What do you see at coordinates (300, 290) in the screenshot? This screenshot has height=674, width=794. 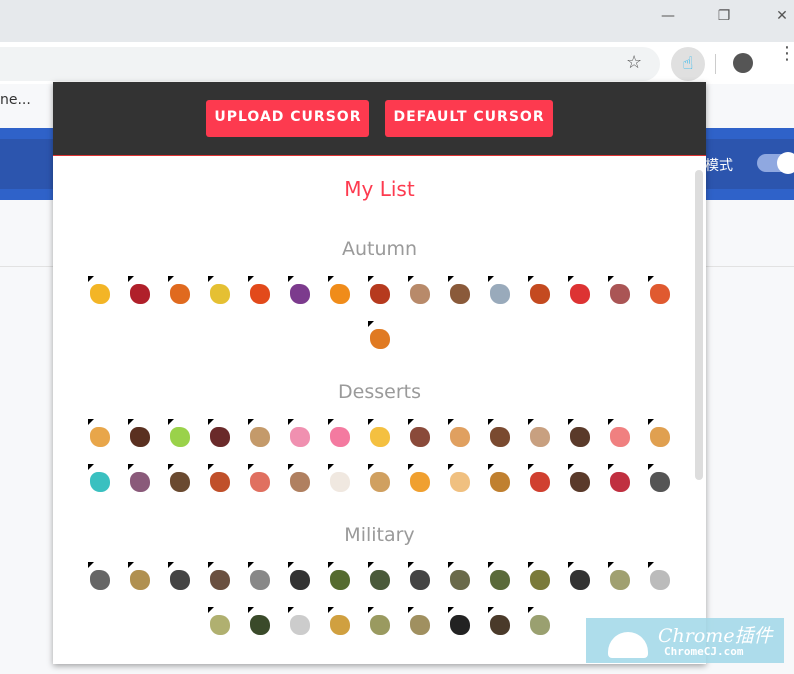 I see `cursor-item-eggplant` at bounding box center [300, 290].